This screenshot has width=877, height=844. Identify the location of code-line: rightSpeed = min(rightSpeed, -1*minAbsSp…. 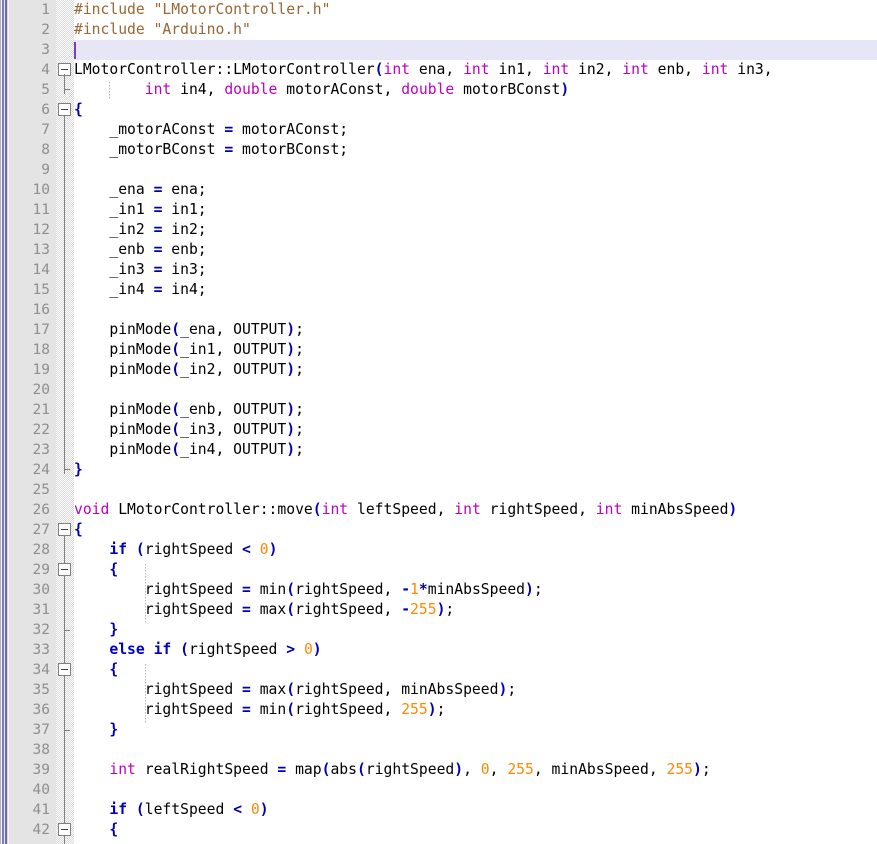
(475, 590).